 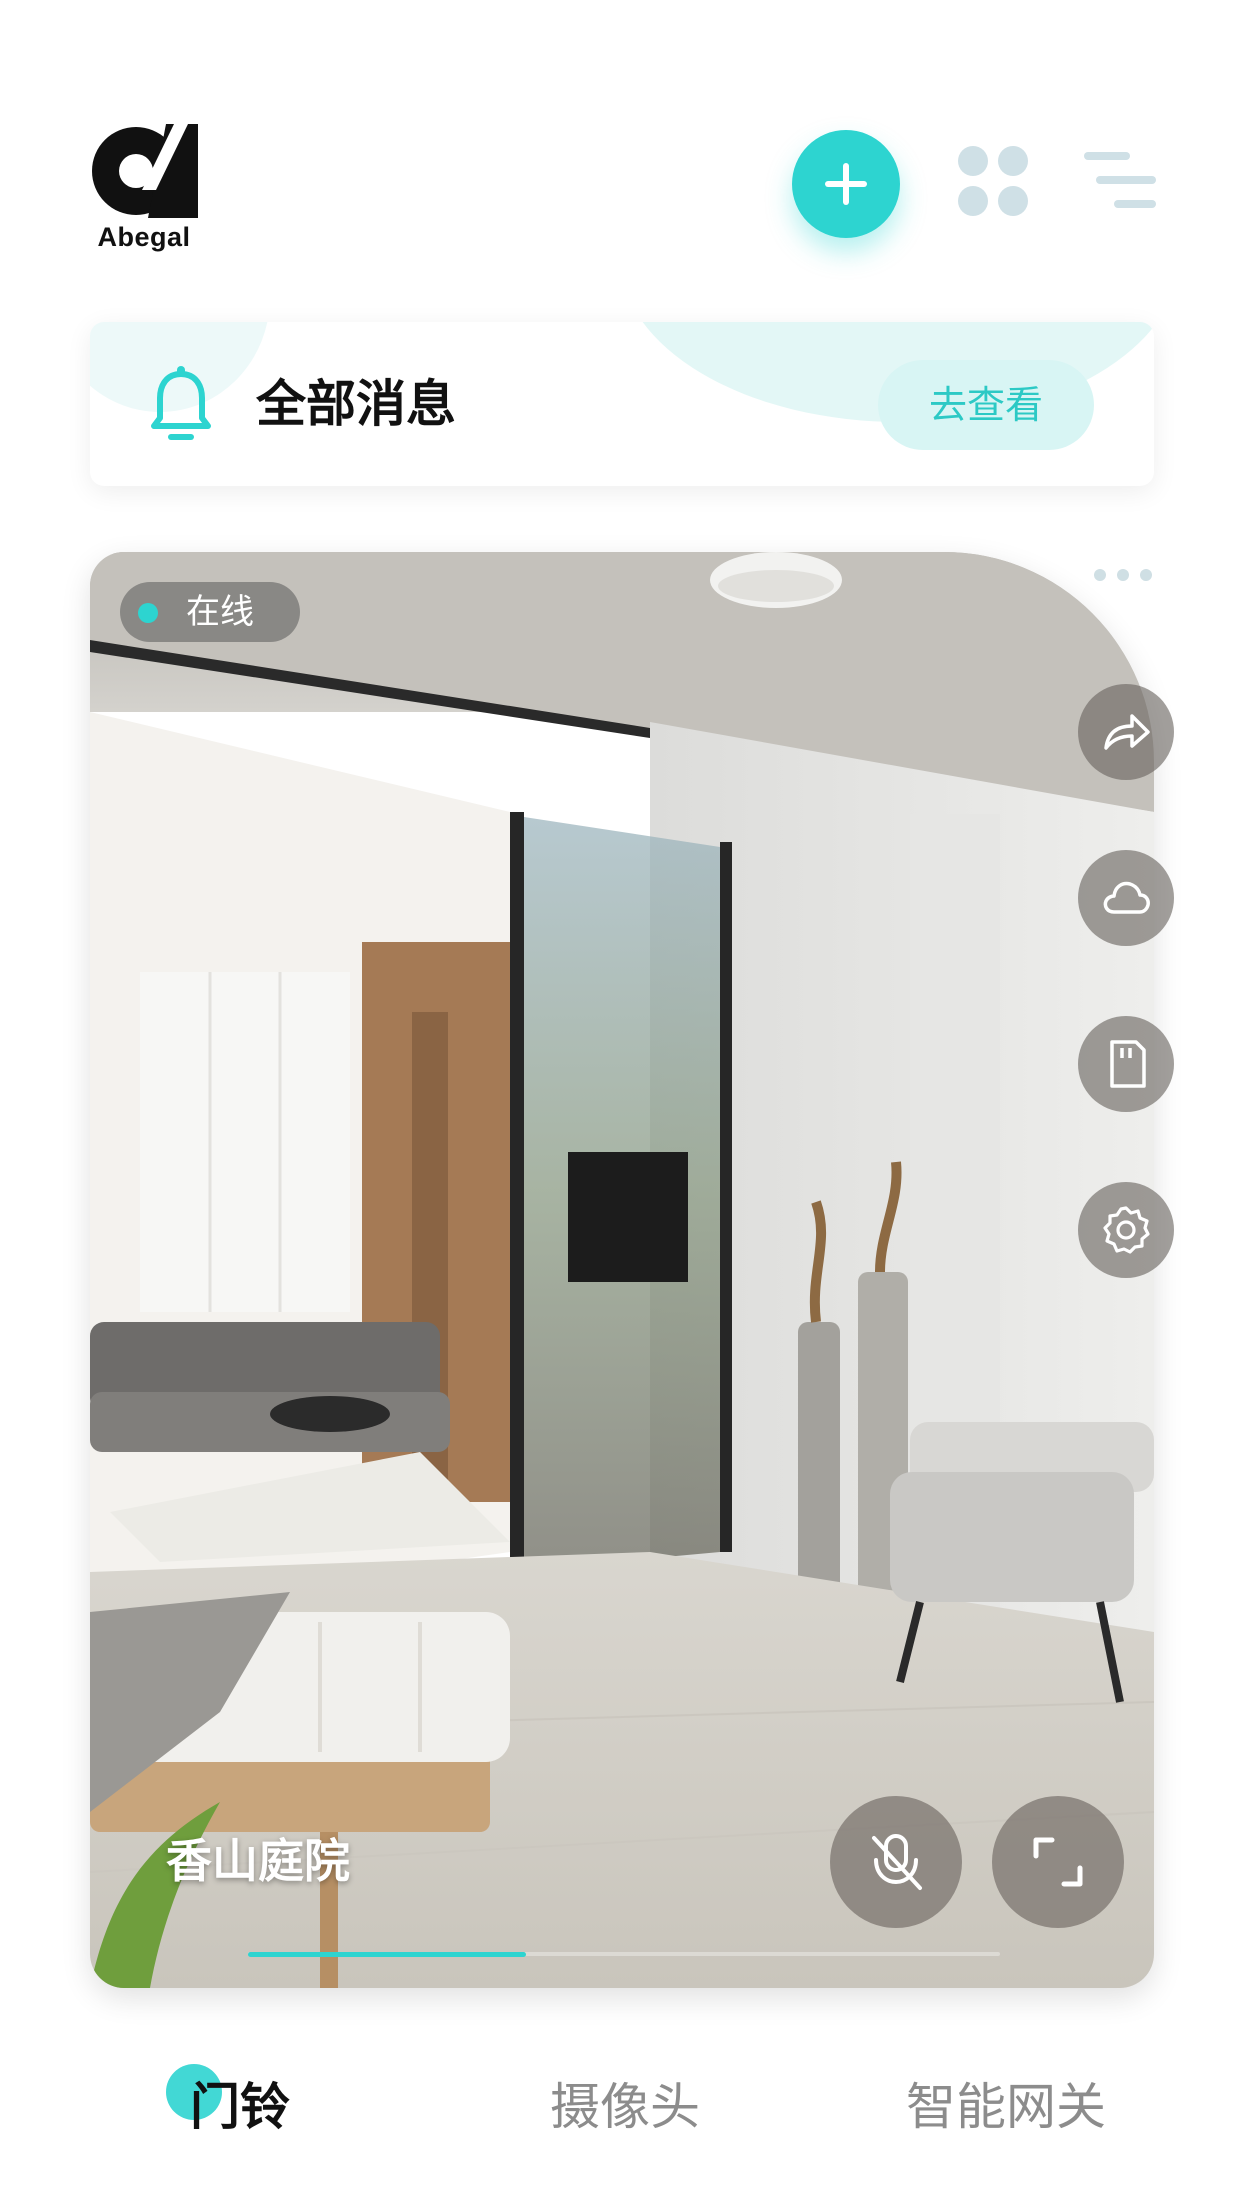 I want to click on menu-button, so click(x=1120, y=181).